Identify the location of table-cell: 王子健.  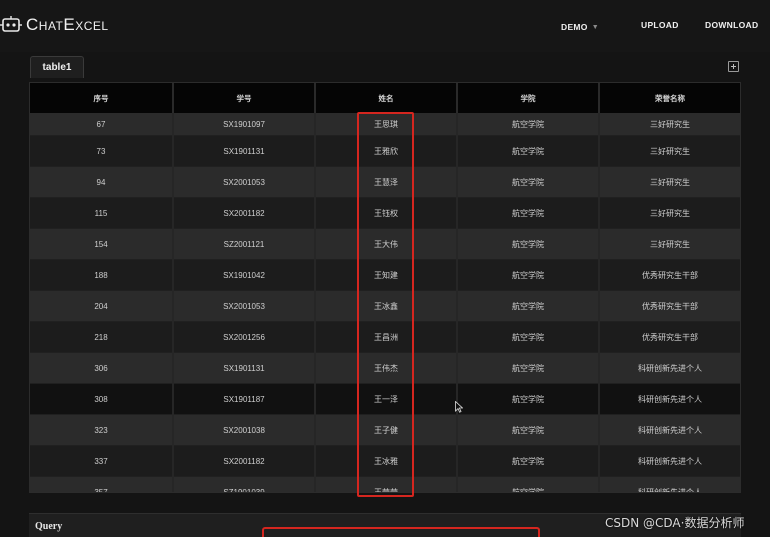
(386, 430).